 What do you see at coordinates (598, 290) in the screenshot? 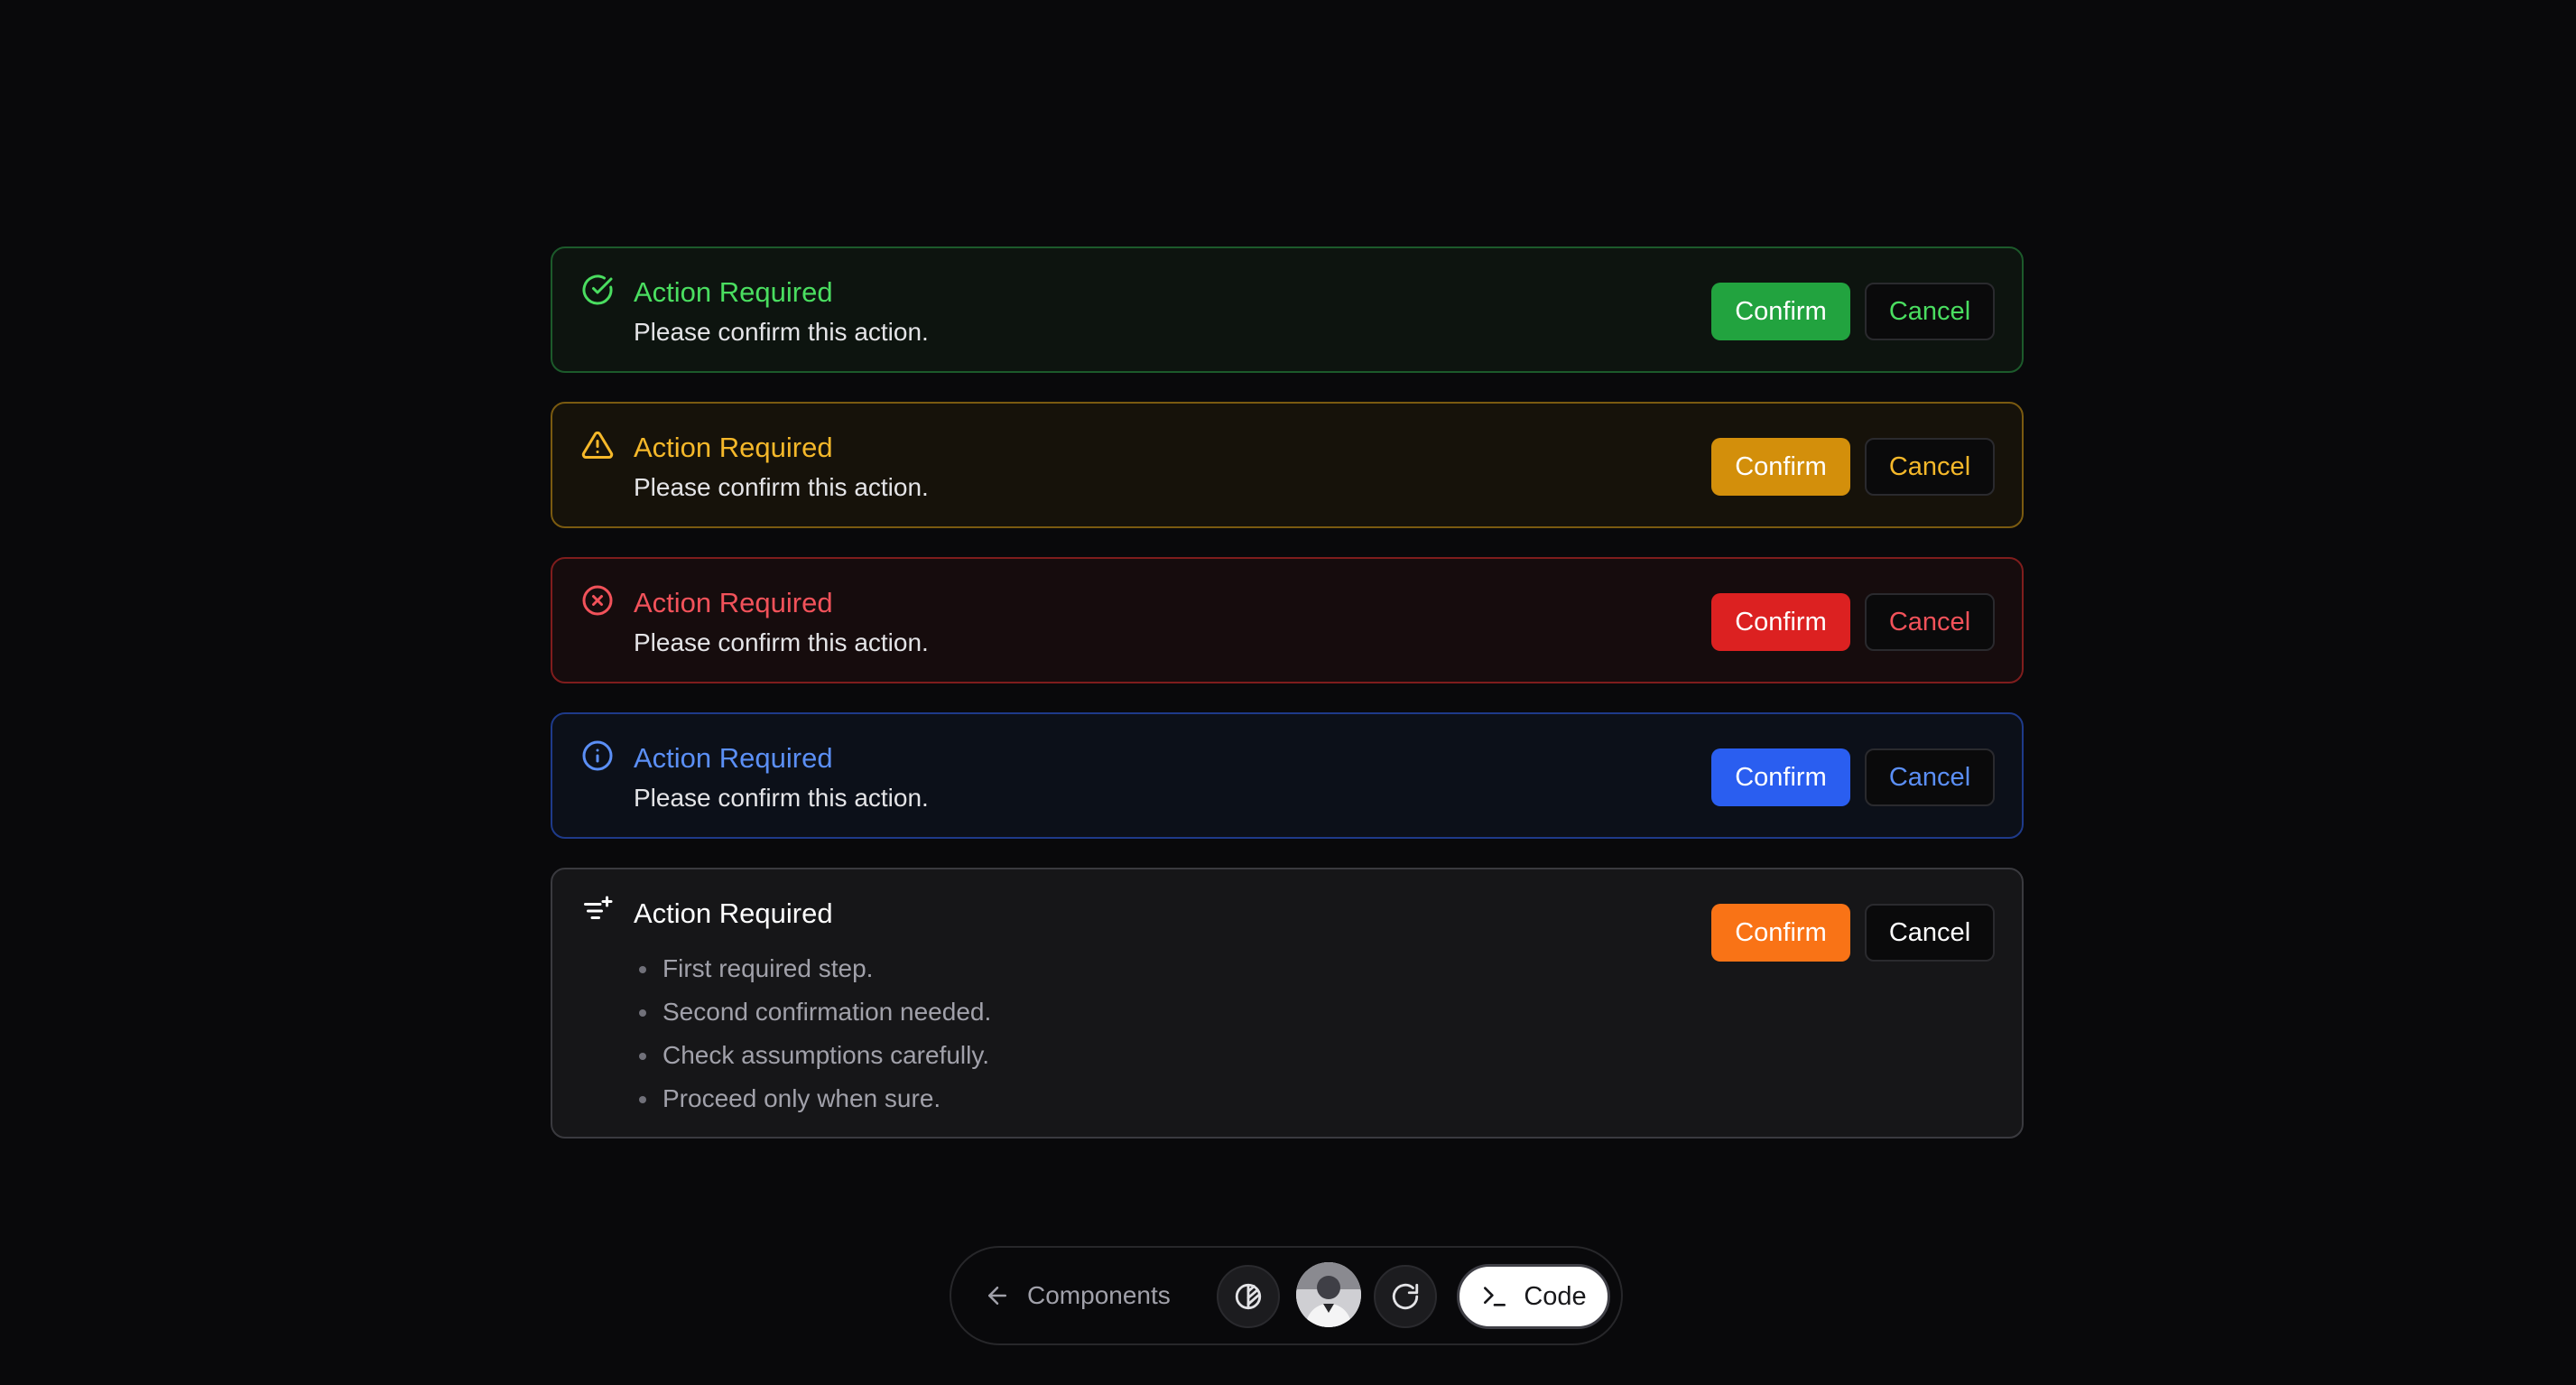
I see `check-circle-icon` at bounding box center [598, 290].